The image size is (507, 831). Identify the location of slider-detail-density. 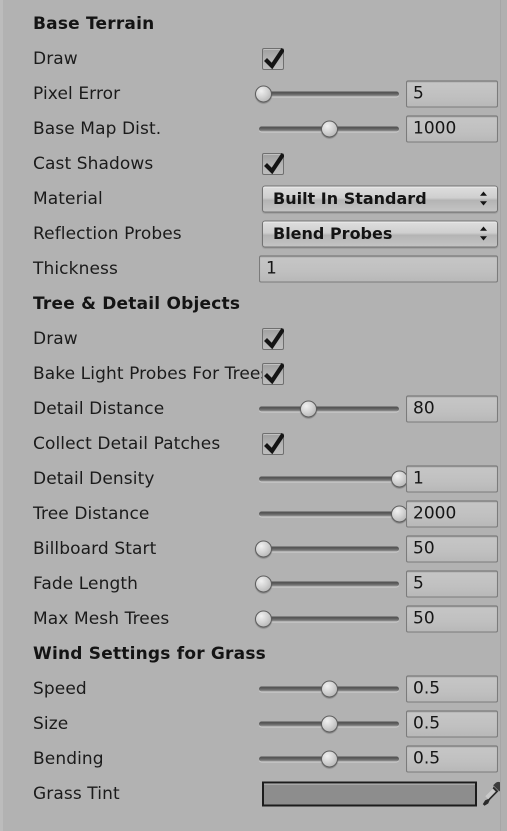
(333, 479).